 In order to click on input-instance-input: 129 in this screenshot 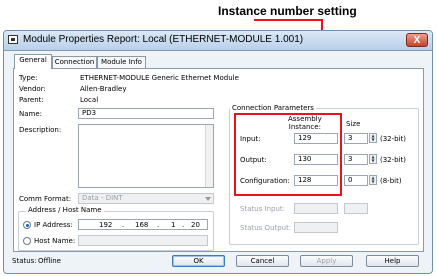, I will do `click(316, 138)`.